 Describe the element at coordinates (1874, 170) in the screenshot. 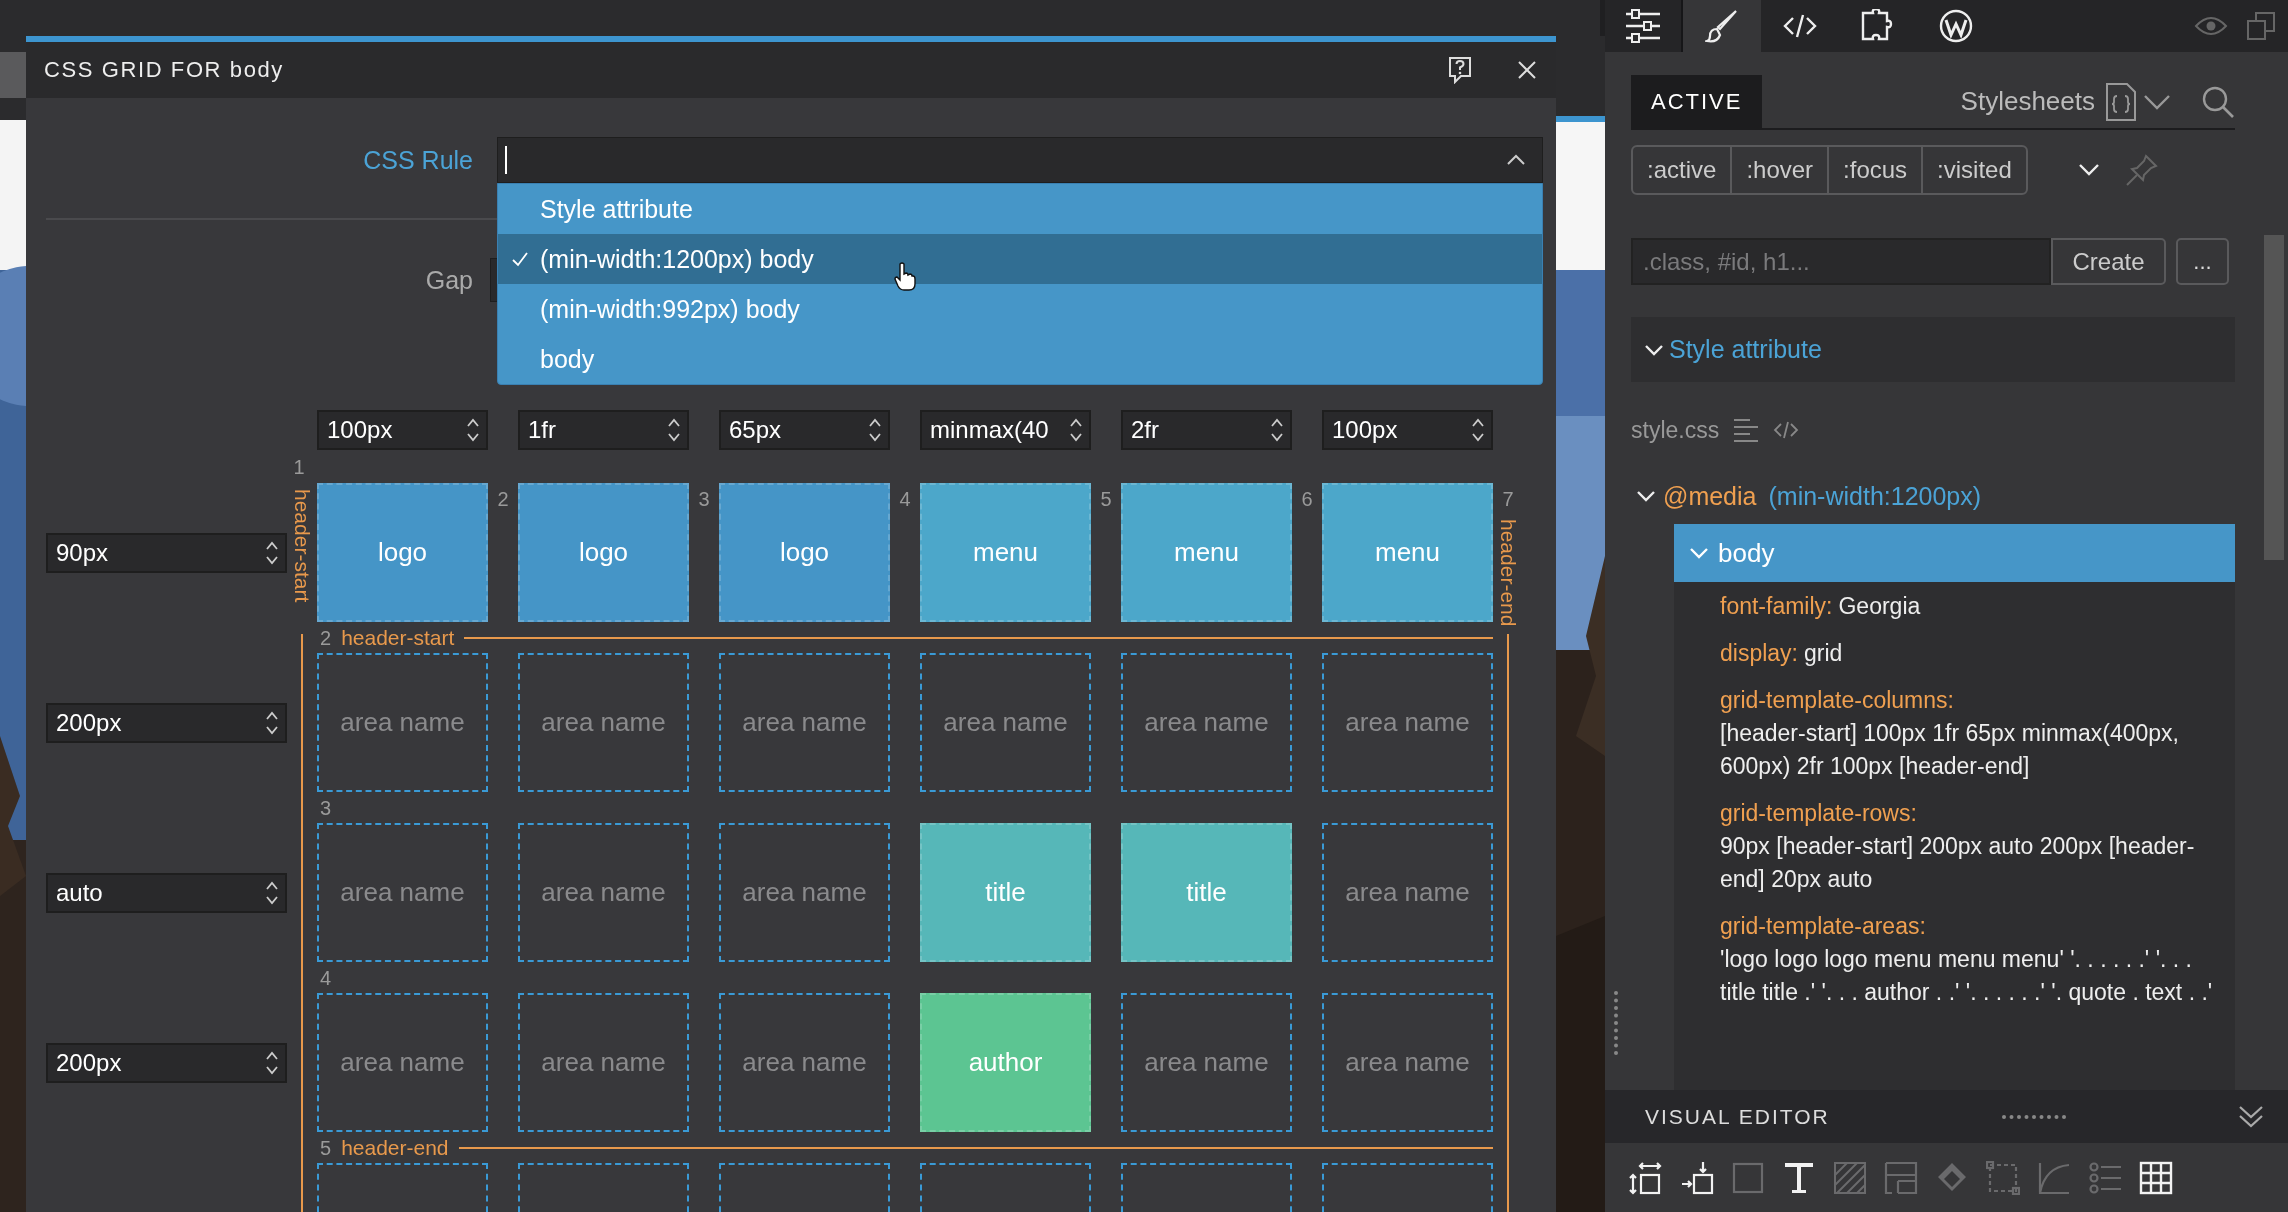

I see `pseudo-class-button: :focus` at that location.